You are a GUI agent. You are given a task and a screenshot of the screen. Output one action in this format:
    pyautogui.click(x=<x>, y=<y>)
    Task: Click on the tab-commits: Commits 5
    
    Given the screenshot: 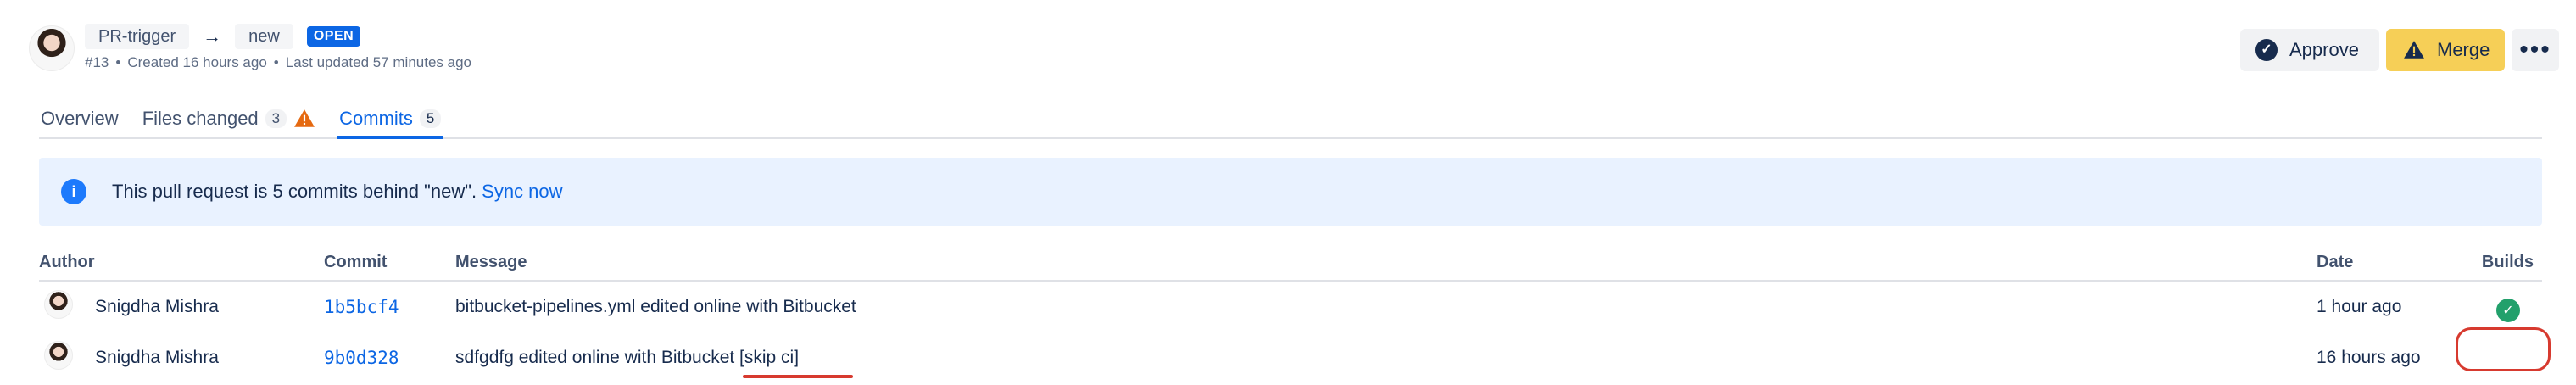 What is the action you would take?
    pyautogui.click(x=390, y=121)
    